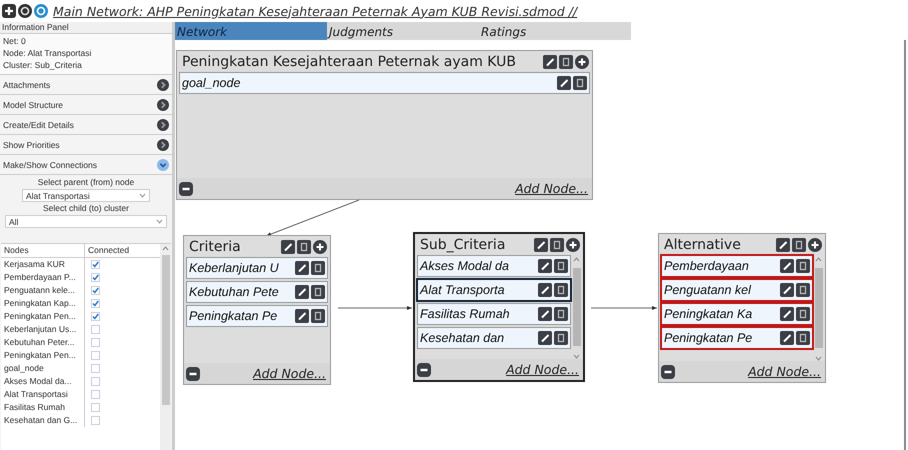 The height and width of the screenshot is (450, 908). Describe the element at coordinates (25, 11) in the screenshot. I see `eye-icon` at that location.